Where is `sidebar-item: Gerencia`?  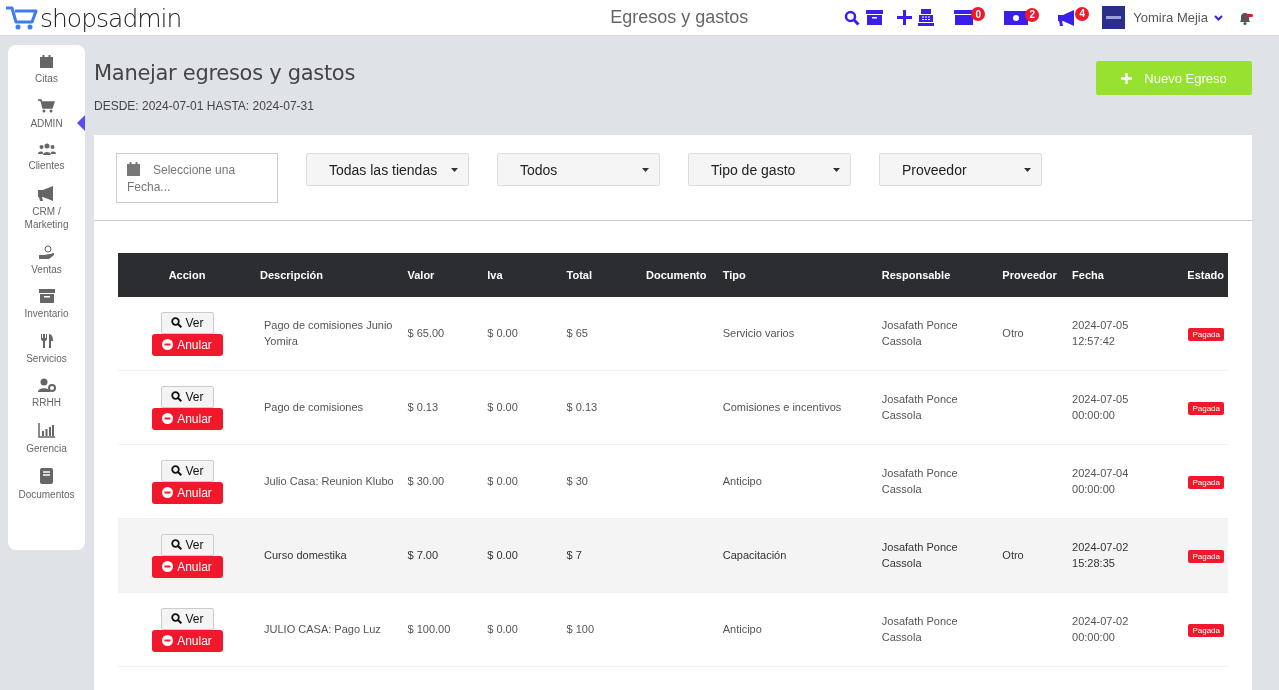 sidebar-item: Gerencia is located at coordinates (46, 438).